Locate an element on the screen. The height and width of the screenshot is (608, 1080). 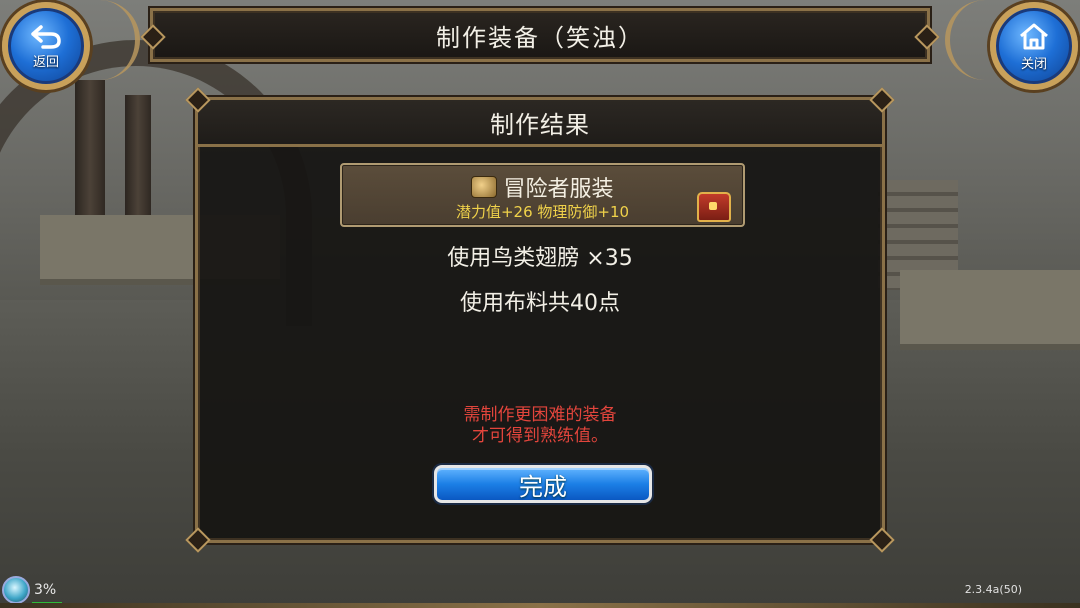
done-label: 完成 is located at coordinates (543, 486).